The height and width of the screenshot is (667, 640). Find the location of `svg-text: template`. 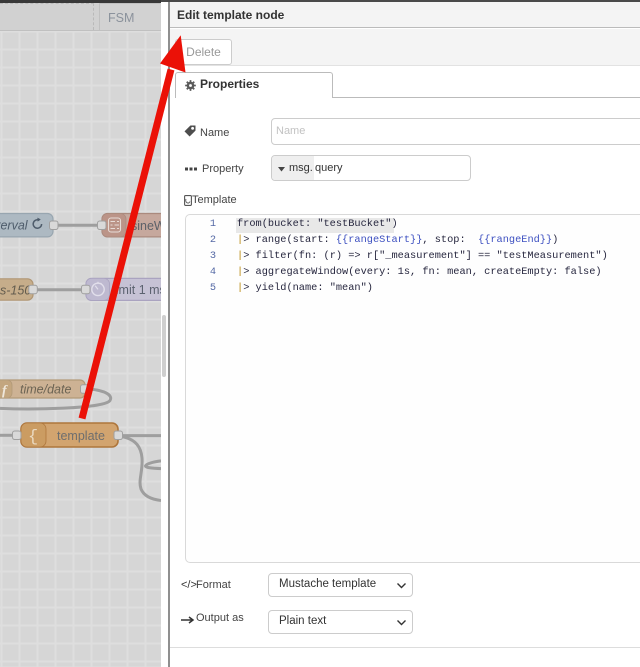

svg-text: template is located at coordinates (81, 436).